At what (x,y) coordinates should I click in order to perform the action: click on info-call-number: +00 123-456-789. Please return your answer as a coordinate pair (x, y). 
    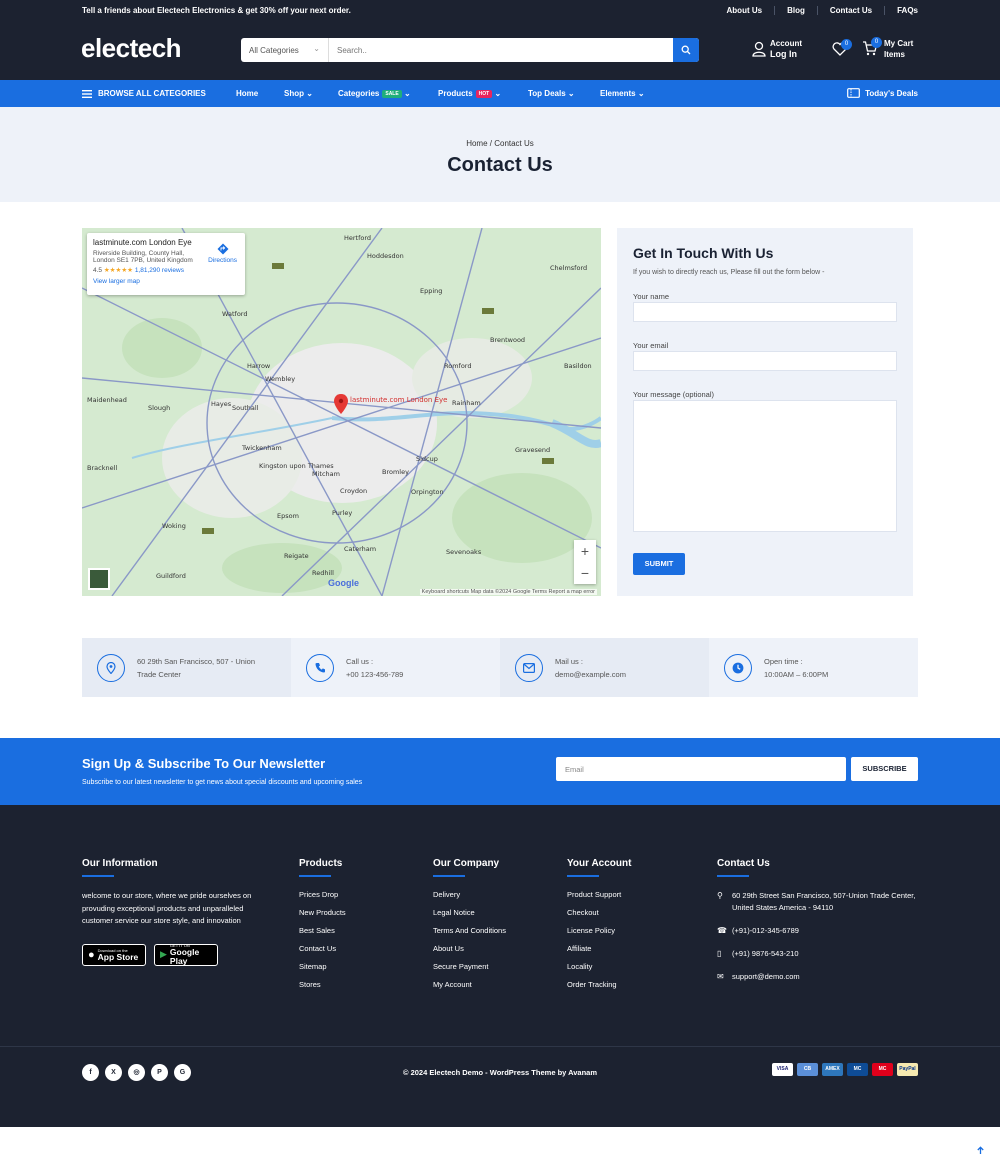
    Looking at the image, I should click on (374, 674).